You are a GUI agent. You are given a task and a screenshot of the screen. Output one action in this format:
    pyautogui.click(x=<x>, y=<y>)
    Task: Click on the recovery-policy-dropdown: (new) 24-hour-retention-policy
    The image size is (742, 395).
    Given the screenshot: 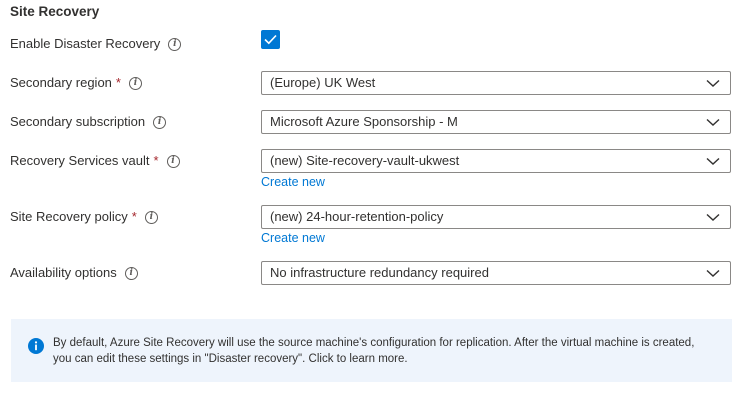 What is the action you would take?
    pyautogui.click(x=496, y=217)
    